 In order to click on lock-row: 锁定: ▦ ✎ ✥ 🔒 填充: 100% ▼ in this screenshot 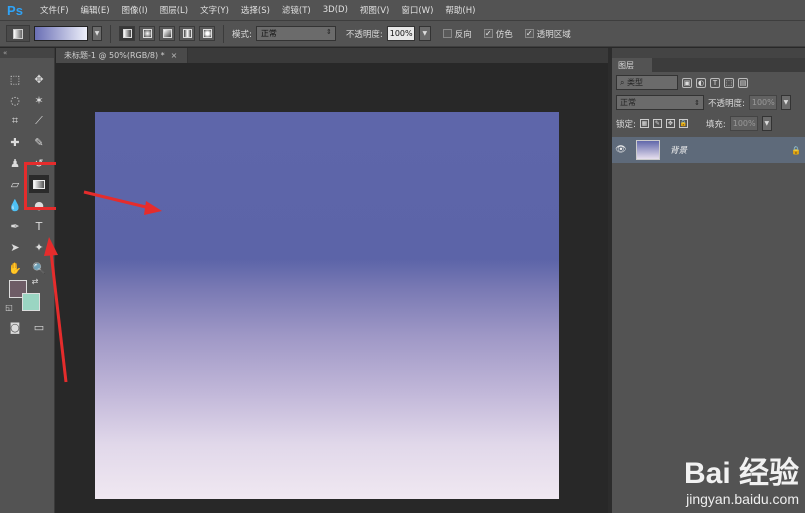, I will do `click(694, 123)`.